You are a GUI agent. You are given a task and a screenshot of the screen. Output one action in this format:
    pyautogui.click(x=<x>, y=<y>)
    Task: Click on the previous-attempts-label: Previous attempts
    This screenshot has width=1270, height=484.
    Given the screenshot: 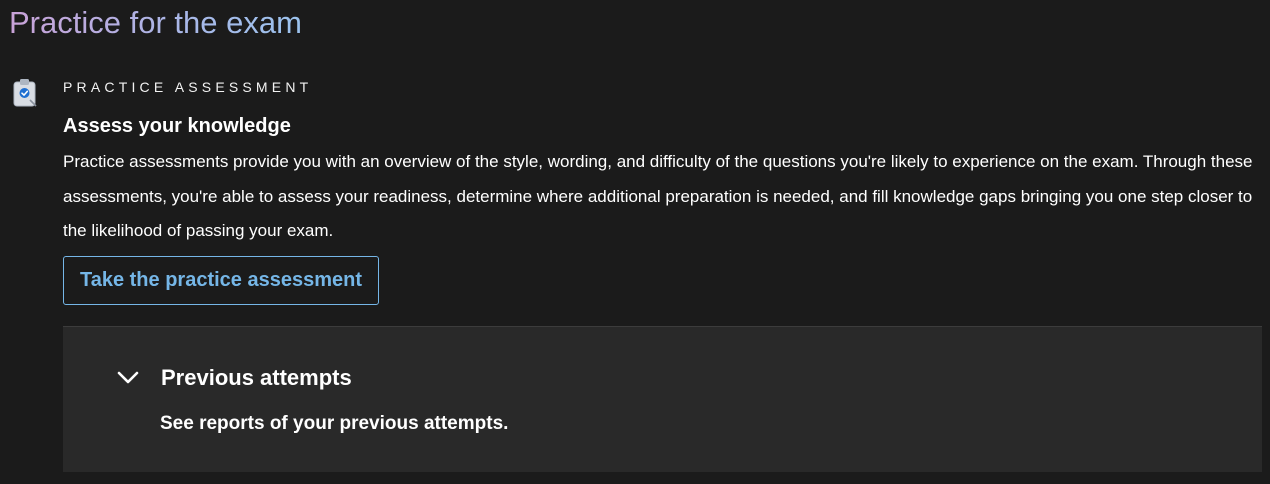 What is the action you would take?
    pyautogui.click(x=256, y=378)
    